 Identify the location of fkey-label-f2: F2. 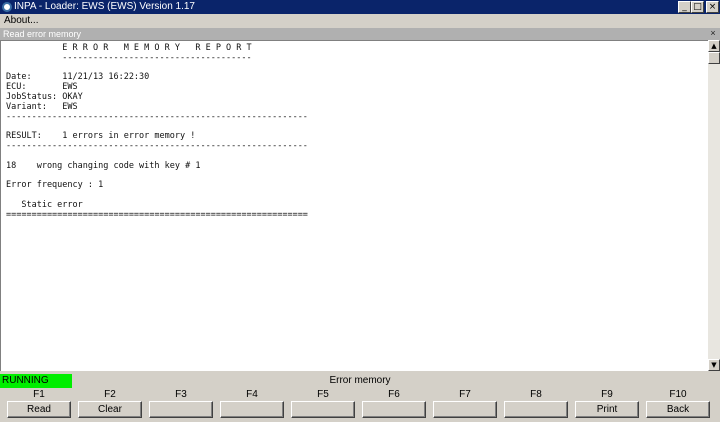
(110, 394).